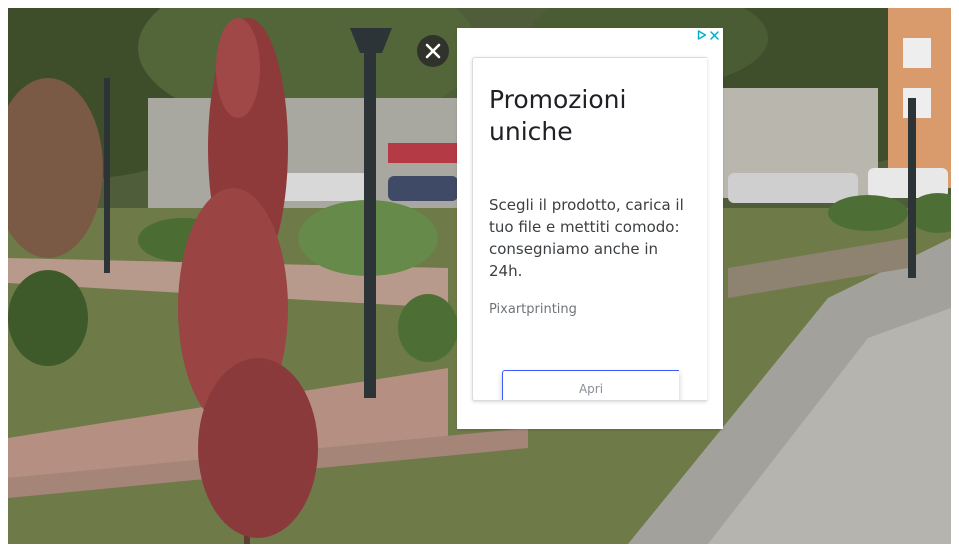 The height and width of the screenshot is (545, 959). Describe the element at coordinates (702, 35) in the screenshot. I see `adchoices-icon` at that location.